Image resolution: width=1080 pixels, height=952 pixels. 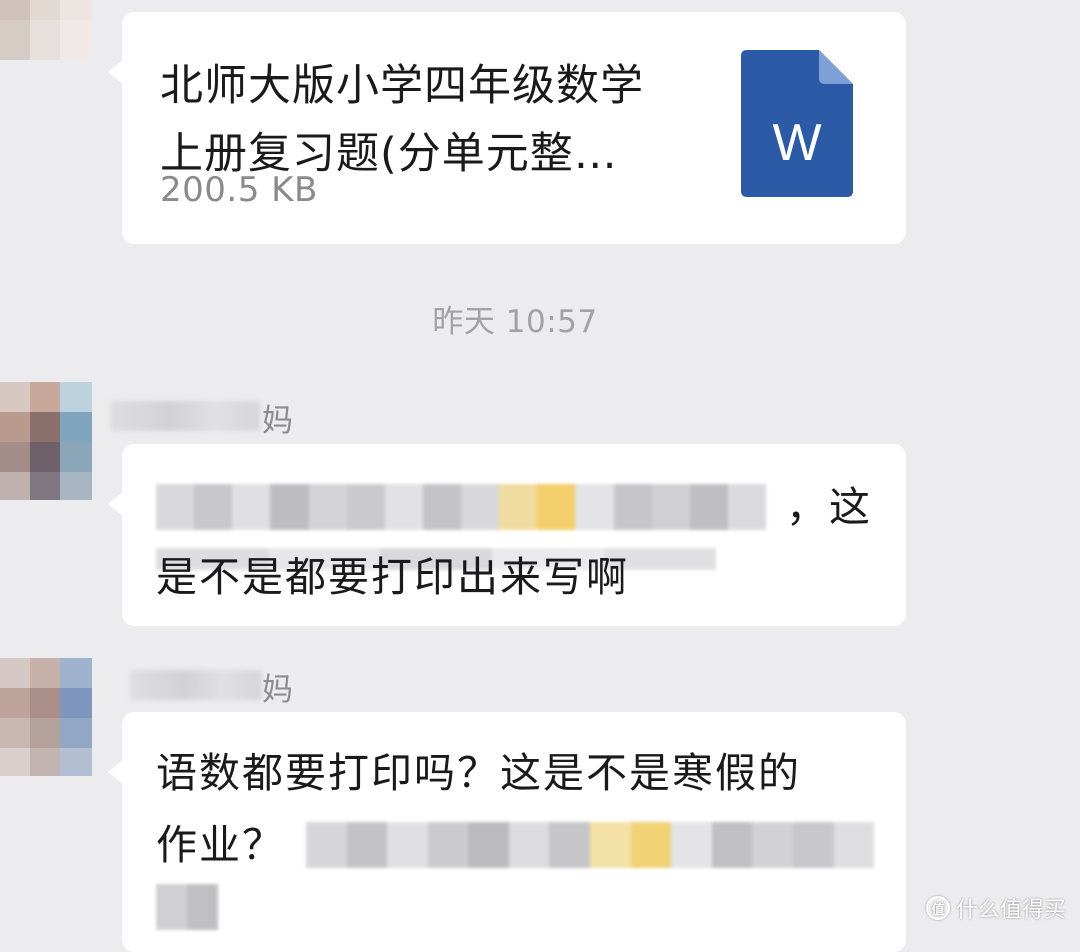 What do you see at coordinates (392, 577) in the screenshot?
I see `message-text: 是不是都要打印出来写啊` at bounding box center [392, 577].